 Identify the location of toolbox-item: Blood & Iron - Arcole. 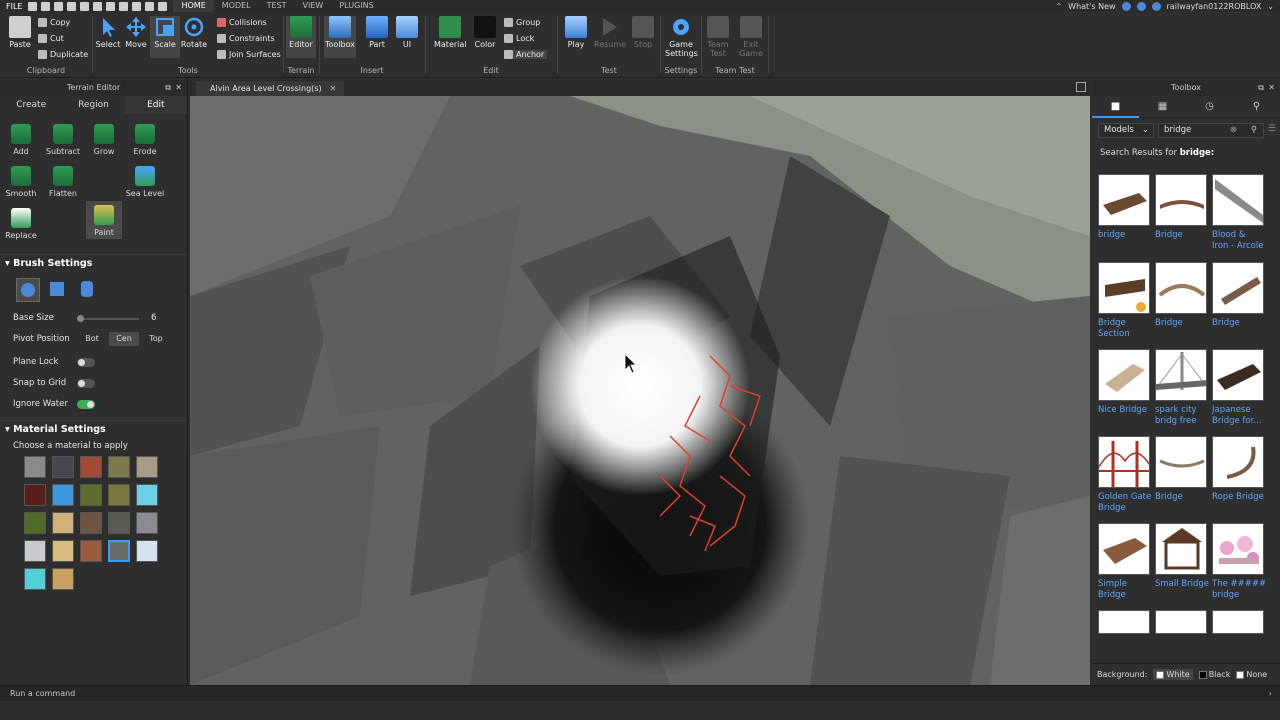
(1240, 213).